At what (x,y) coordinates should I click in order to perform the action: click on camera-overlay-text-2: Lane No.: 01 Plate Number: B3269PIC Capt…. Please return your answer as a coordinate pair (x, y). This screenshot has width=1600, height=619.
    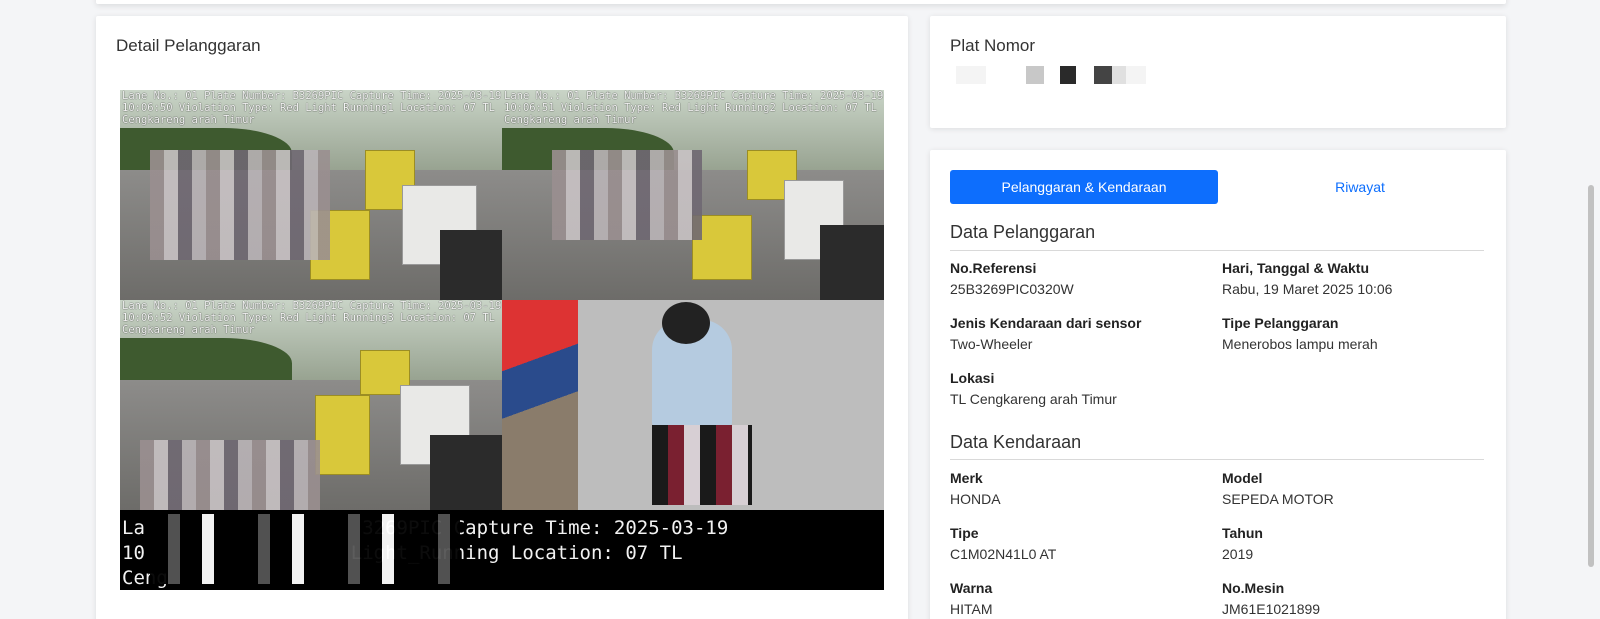
    Looking at the image, I should click on (694, 108).